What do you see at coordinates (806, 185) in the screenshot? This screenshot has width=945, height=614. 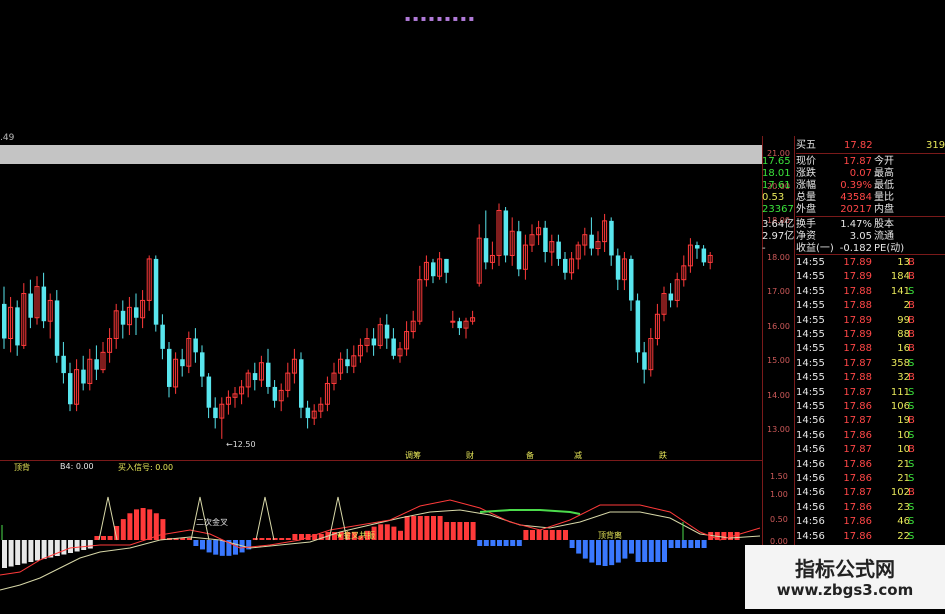 I see `stat-label: 涨幅` at bounding box center [806, 185].